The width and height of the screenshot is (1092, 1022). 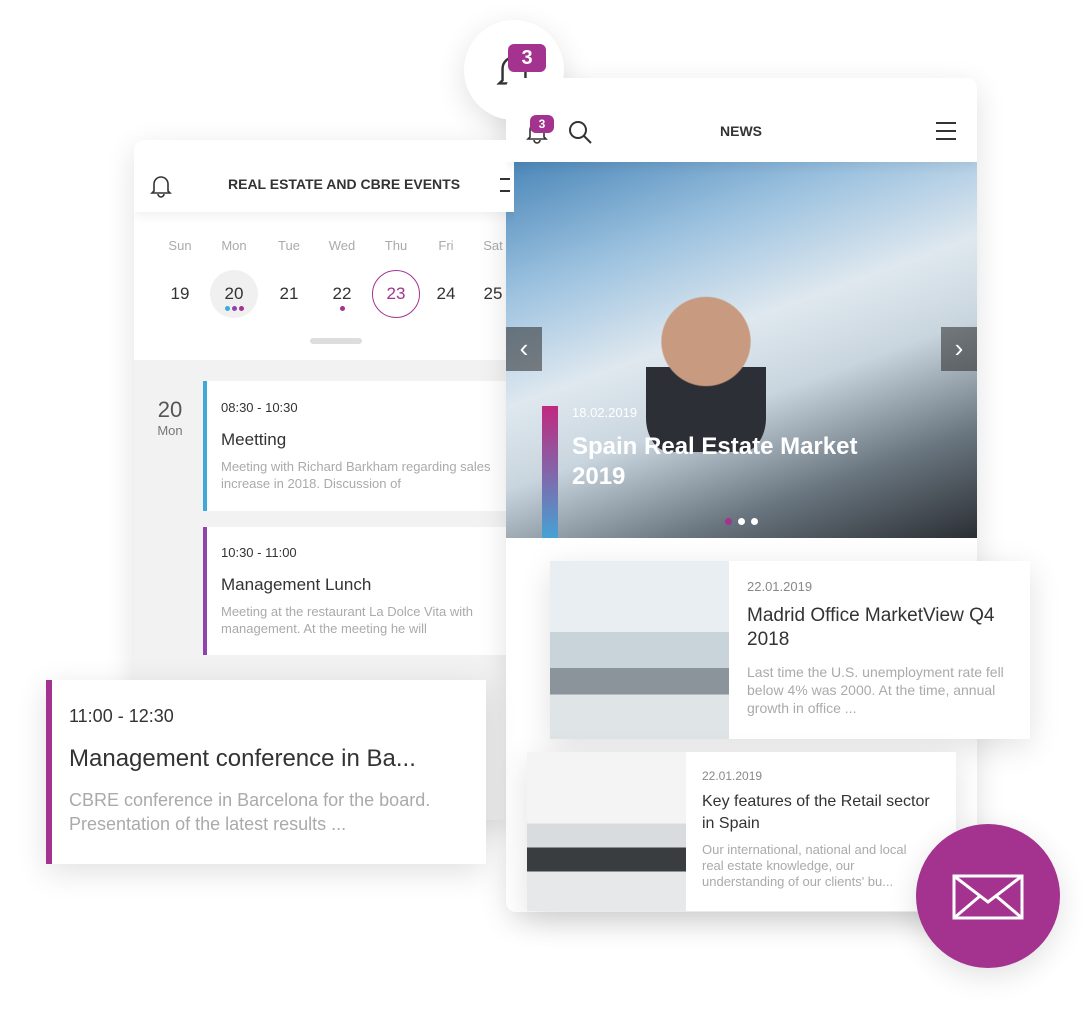 I want to click on search-icon, so click(x=581, y=133).